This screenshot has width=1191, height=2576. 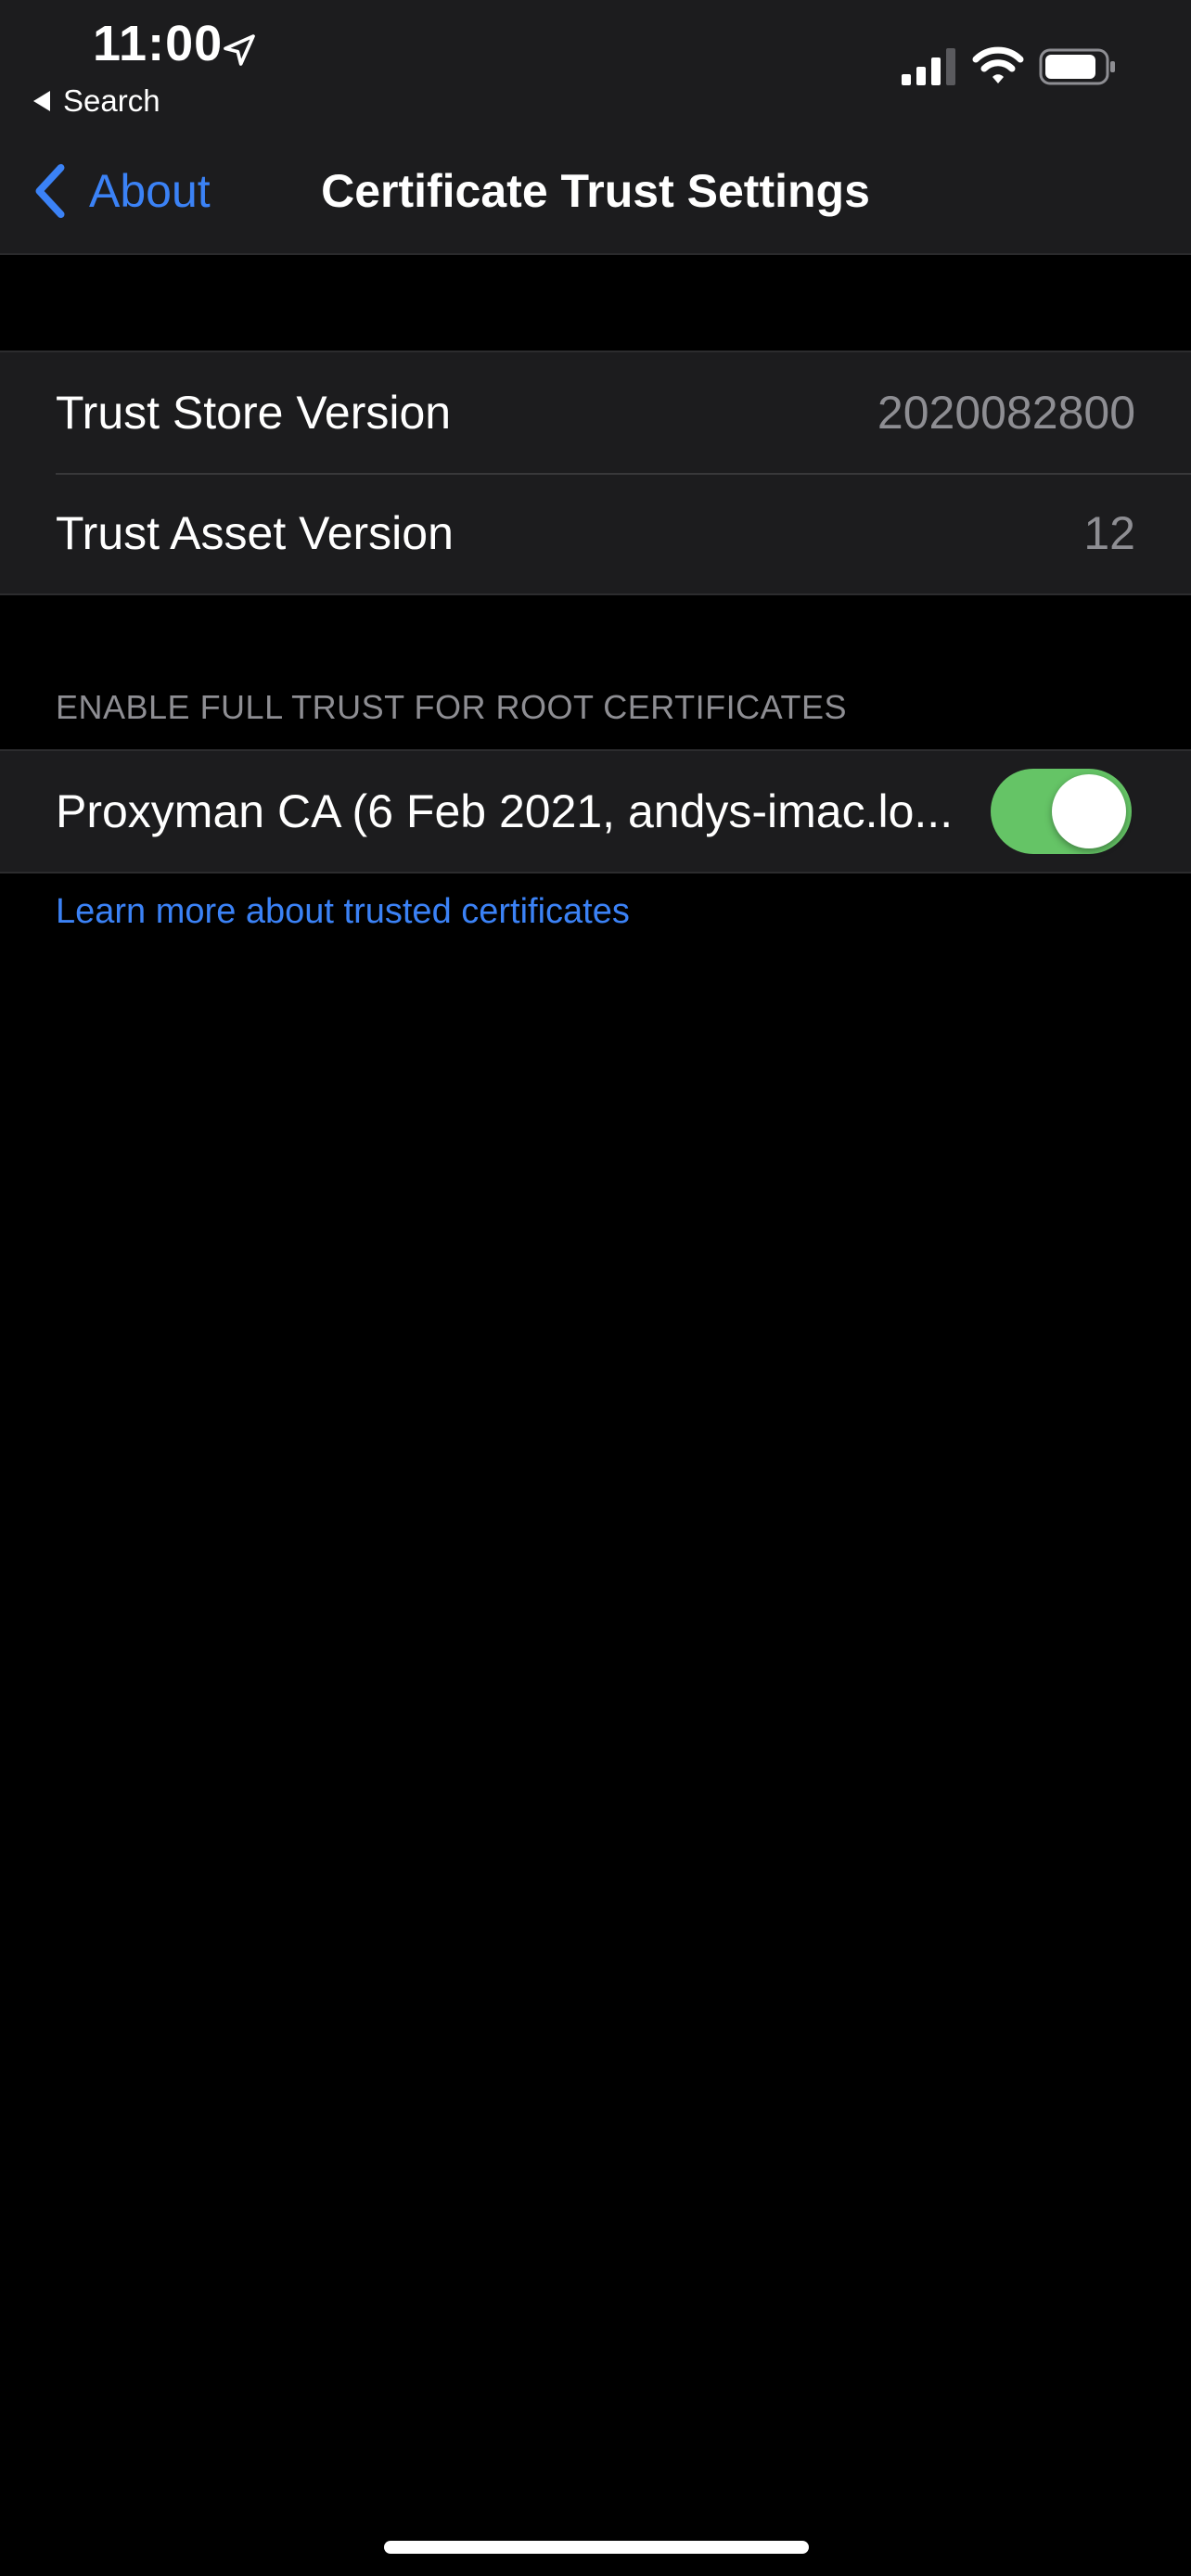 What do you see at coordinates (1089, 811) in the screenshot?
I see `toggle-knob` at bounding box center [1089, 811].